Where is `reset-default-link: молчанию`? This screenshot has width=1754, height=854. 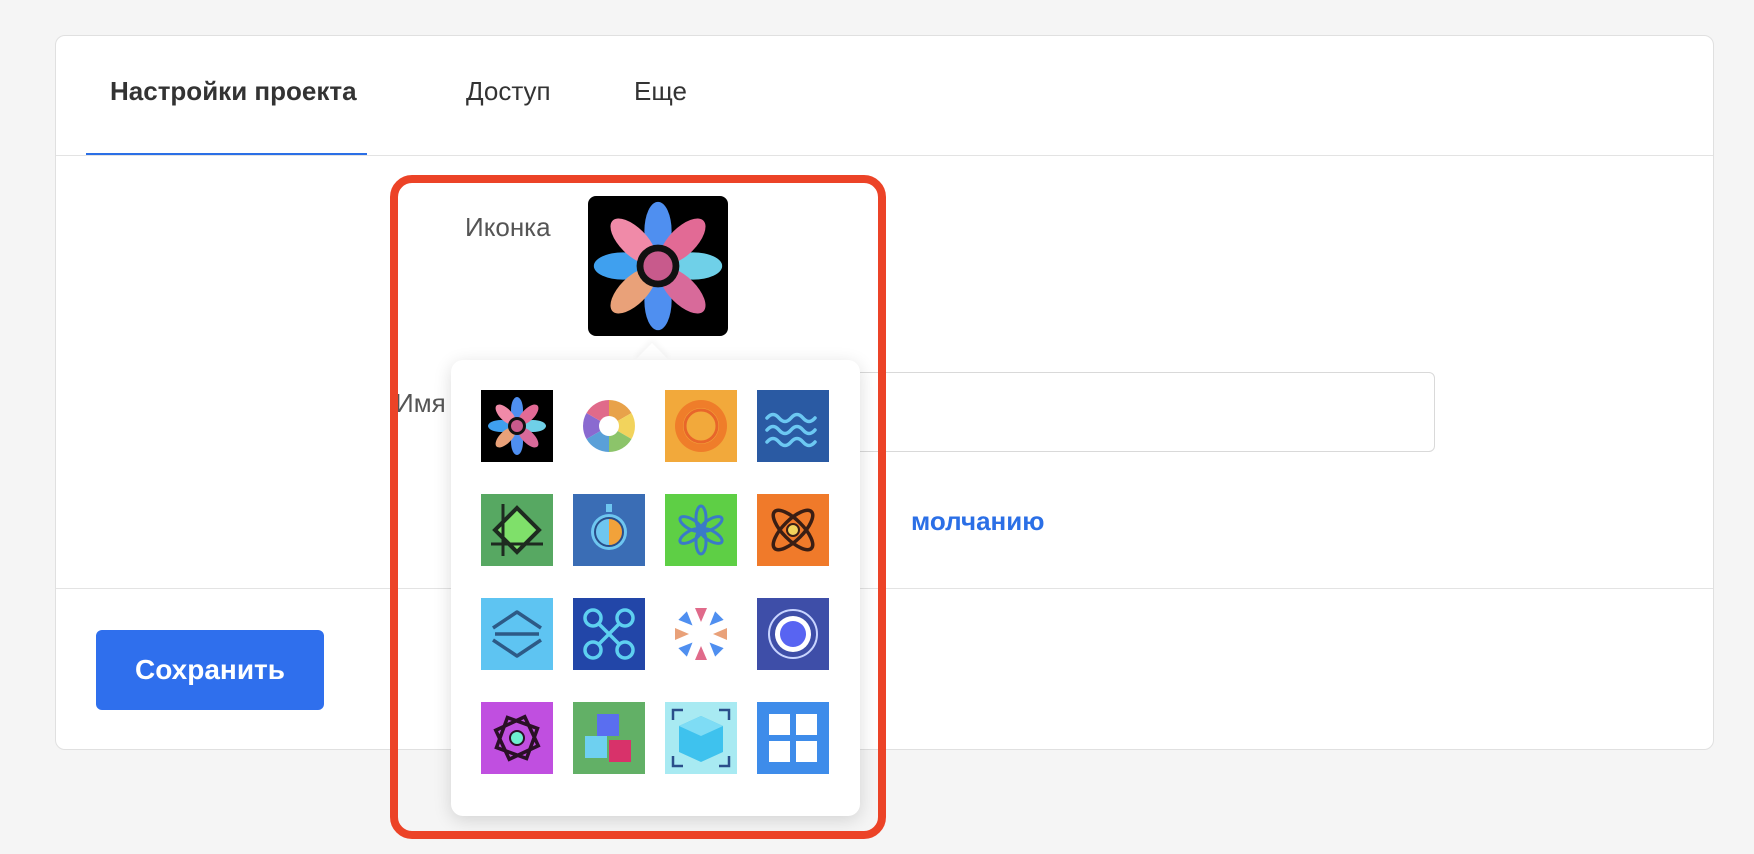 reset-default-link: молчанию is located at coordinates (977, 521).